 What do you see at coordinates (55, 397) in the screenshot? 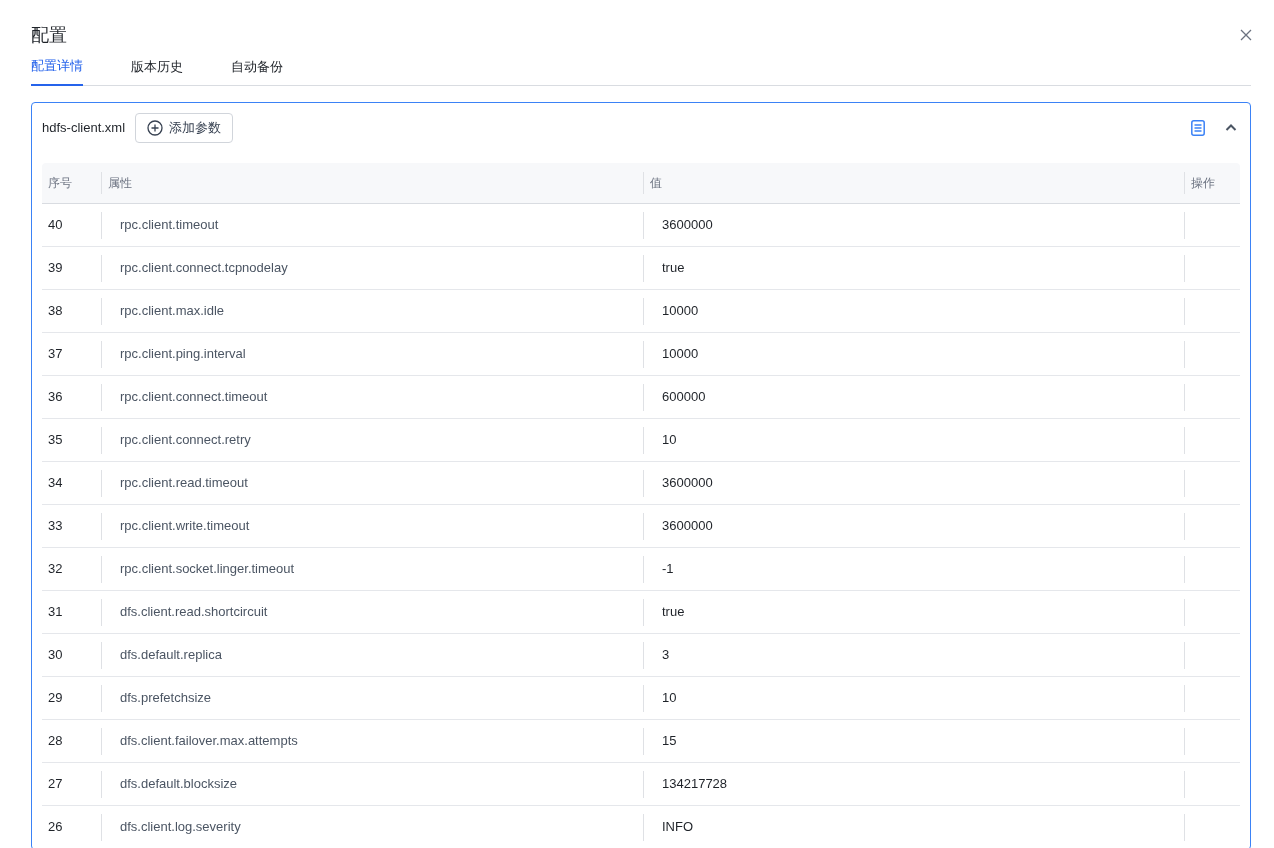
I see `table-cell-text: 36` at bounding box center [55, 397].